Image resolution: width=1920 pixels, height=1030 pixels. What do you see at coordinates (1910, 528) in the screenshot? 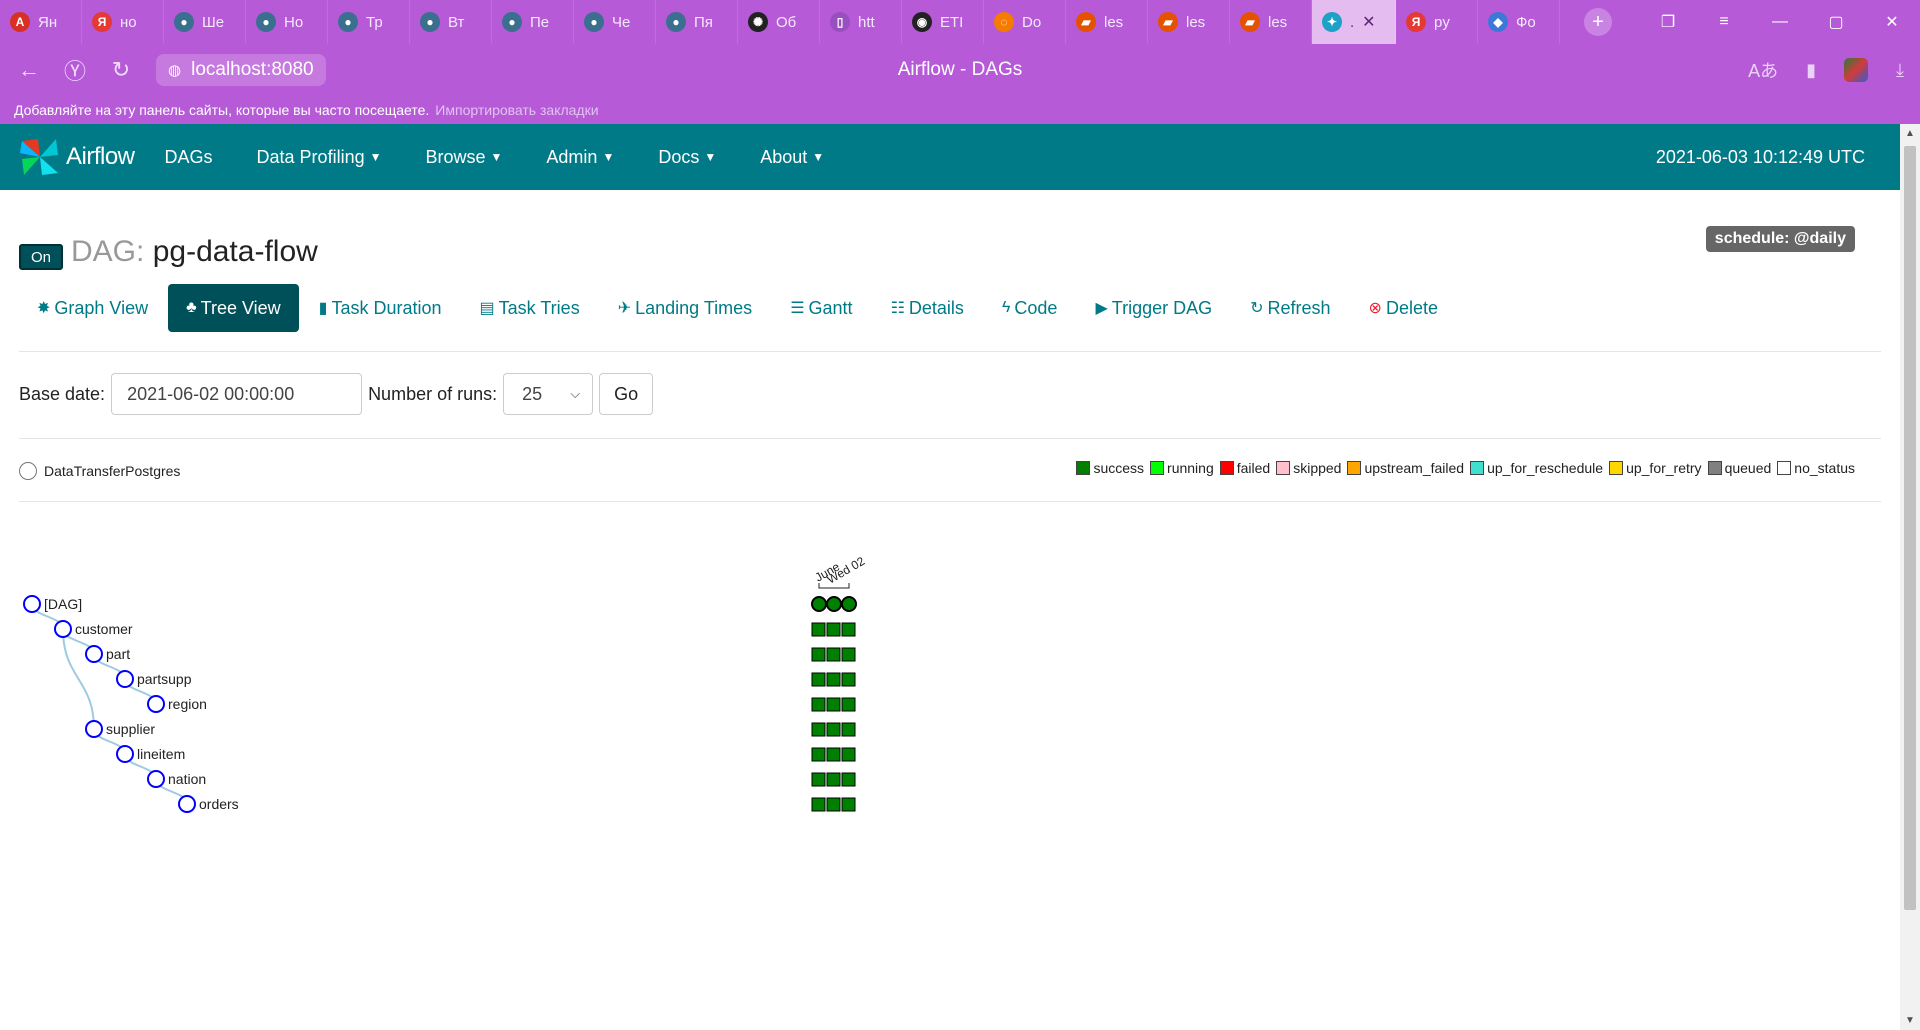
I see `scrollbar-thumb` at bounding box center [1910, 528].